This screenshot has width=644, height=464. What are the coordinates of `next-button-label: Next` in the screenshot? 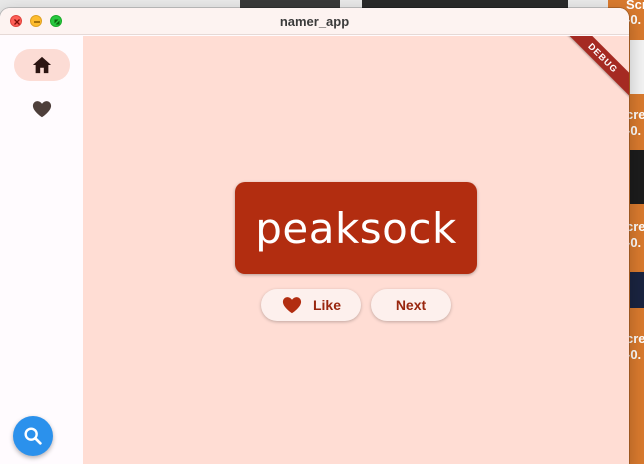 It's located at (411, 305).